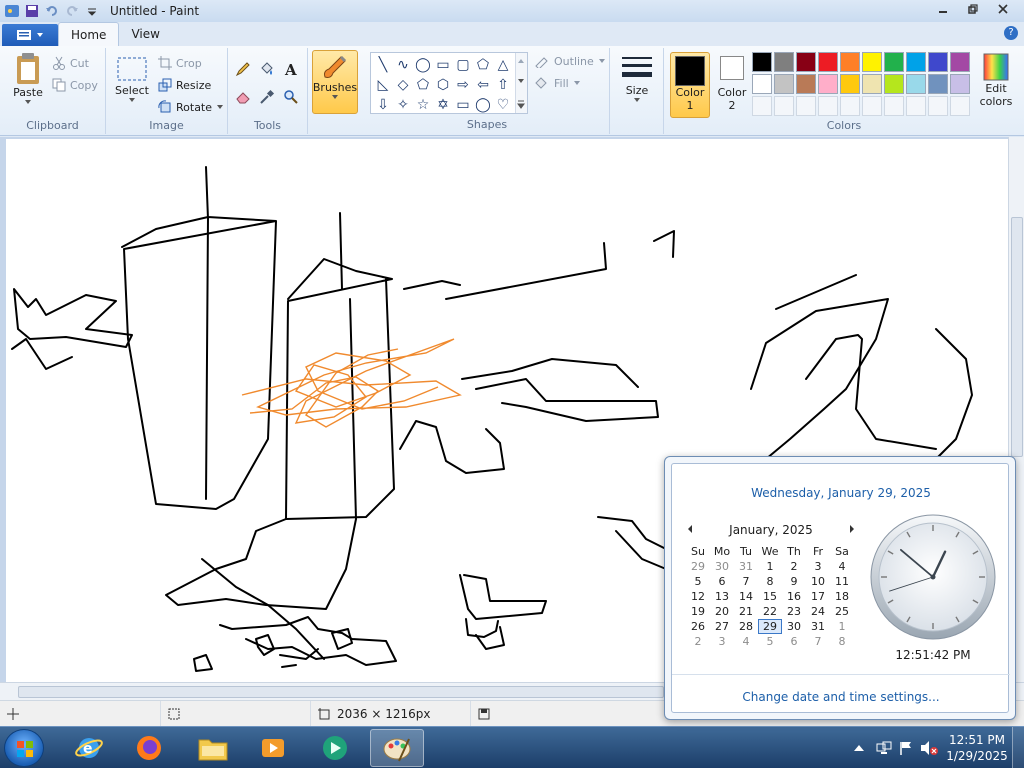  Describe the element at coordinates (818, 581) in the screenshot. I see `calendar-day: 10` at that location.